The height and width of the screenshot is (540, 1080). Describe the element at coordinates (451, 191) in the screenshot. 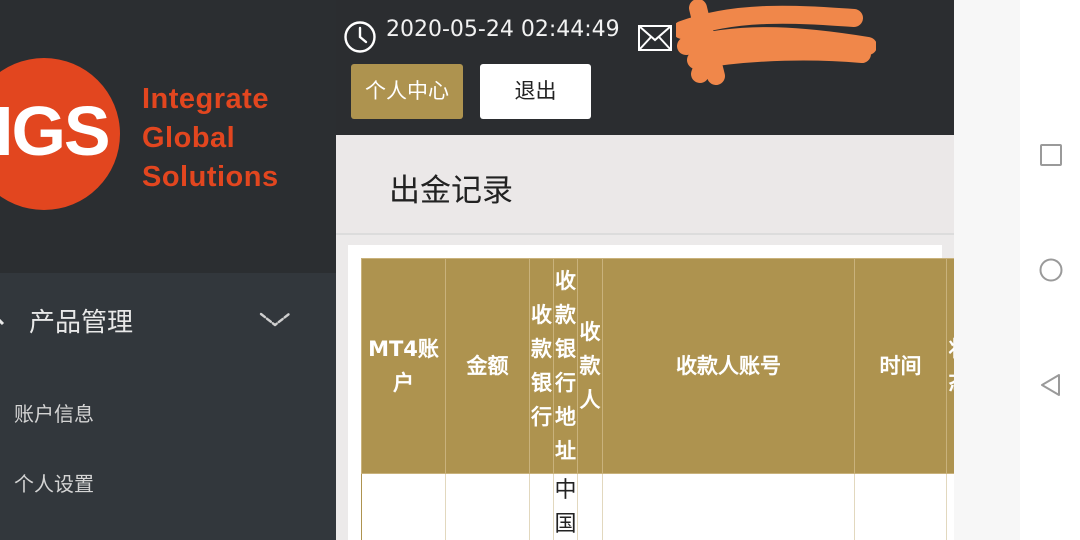

I see `page-title: 出金记录` at that location.